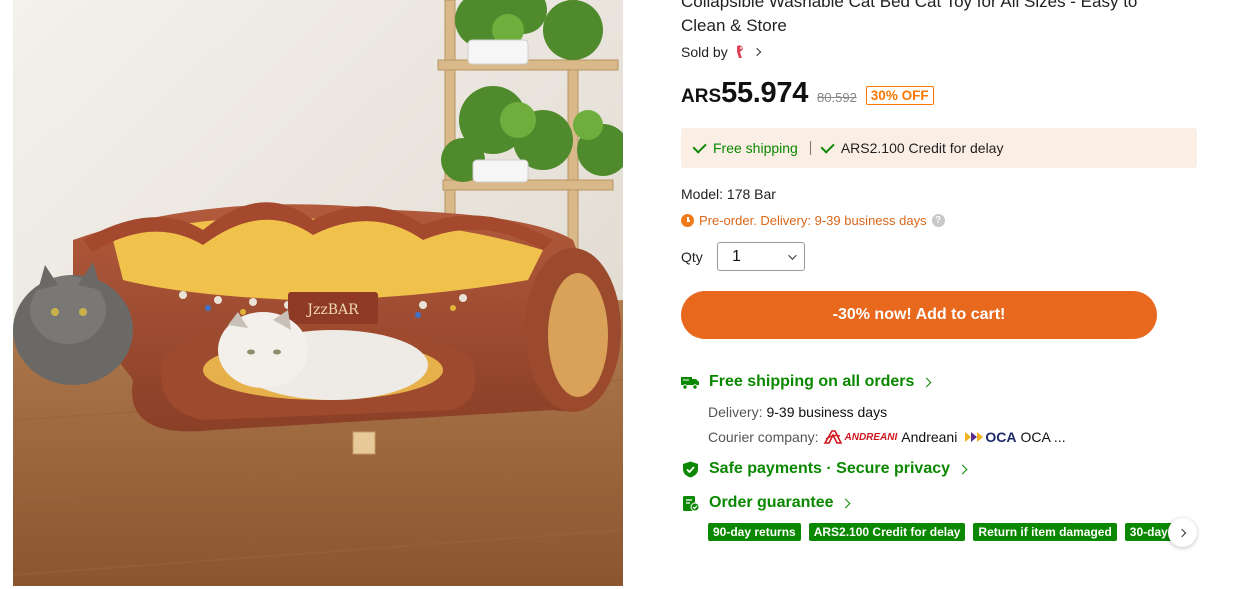 This screenshot has height=589, width=1240. Describe the element at coordinates (687, 220) in the screenshot. I see `clock-icon` at that location.